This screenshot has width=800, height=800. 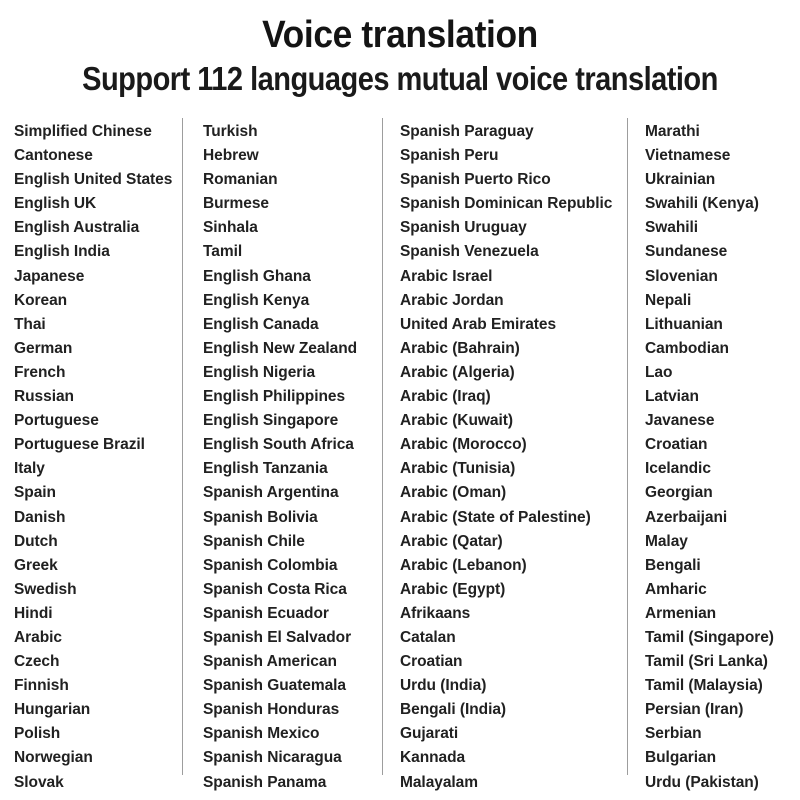 What do you see at coordinates (463, 445) in the screenshot?
I see `language-item: Arabic (Morocco)` at bounding box center [463, 445].